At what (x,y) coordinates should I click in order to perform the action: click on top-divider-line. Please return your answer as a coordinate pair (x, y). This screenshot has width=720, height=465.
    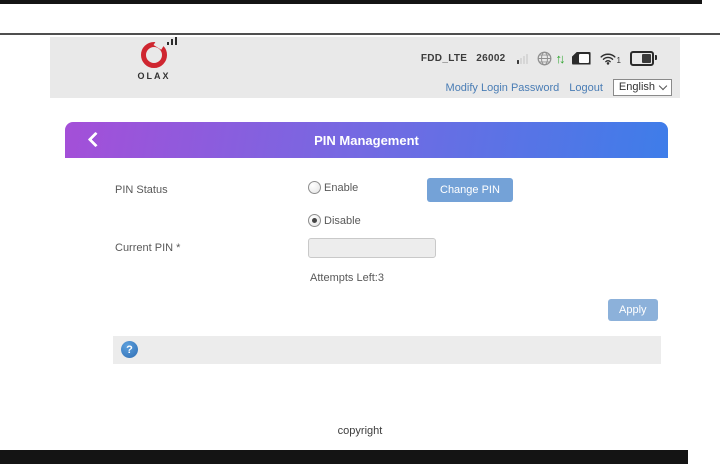
    Looking at the image, I should click on (360, 34).